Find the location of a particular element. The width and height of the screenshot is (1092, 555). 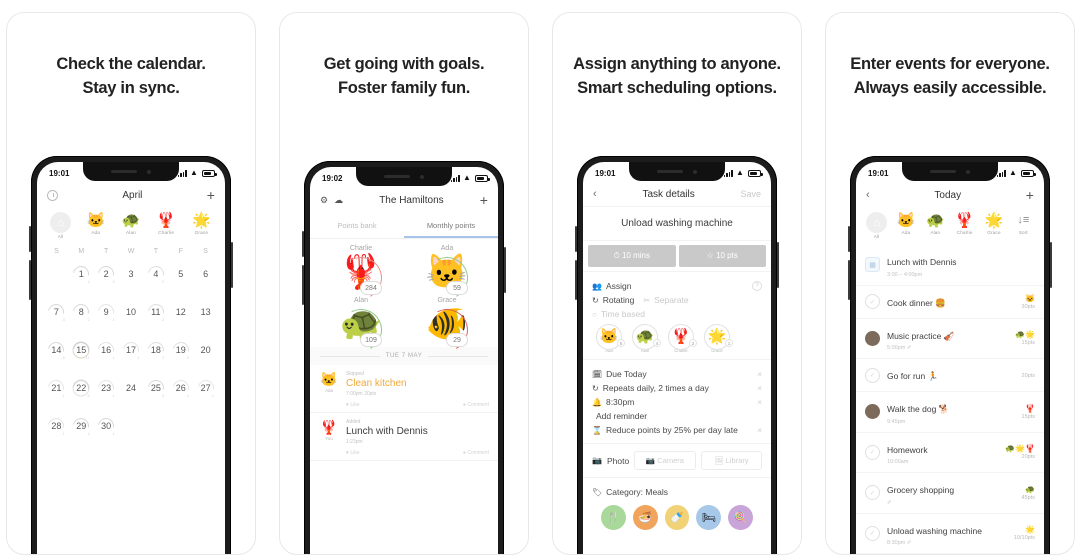

add-member-button: + is located at coordinates (484, 200).